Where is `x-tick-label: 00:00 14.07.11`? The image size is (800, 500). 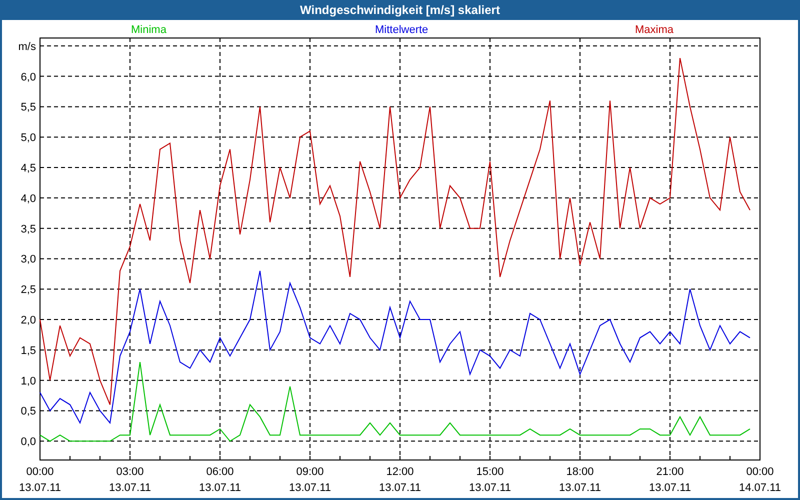 x-tick-label: 00:00 14.07.11 is located at coordinates (760, 480).